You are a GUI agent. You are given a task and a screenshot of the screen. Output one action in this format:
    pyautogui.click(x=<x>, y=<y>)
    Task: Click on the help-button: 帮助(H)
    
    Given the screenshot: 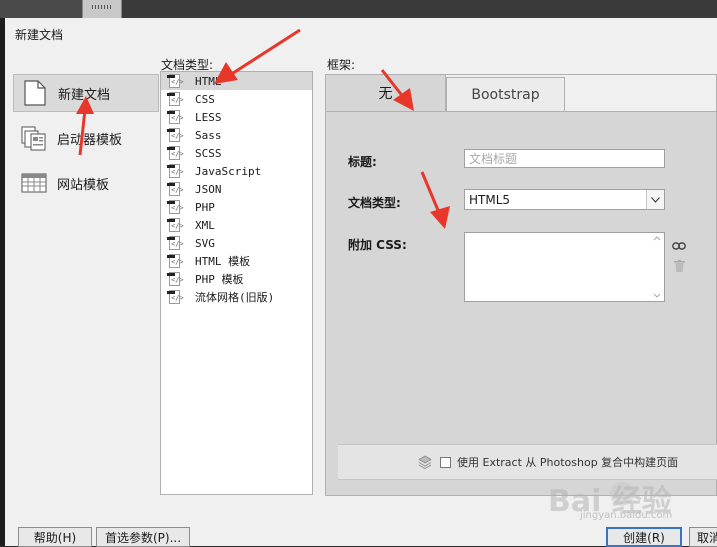 What is the action you would take?
    pyautogui.click(x=55, y=537)
    